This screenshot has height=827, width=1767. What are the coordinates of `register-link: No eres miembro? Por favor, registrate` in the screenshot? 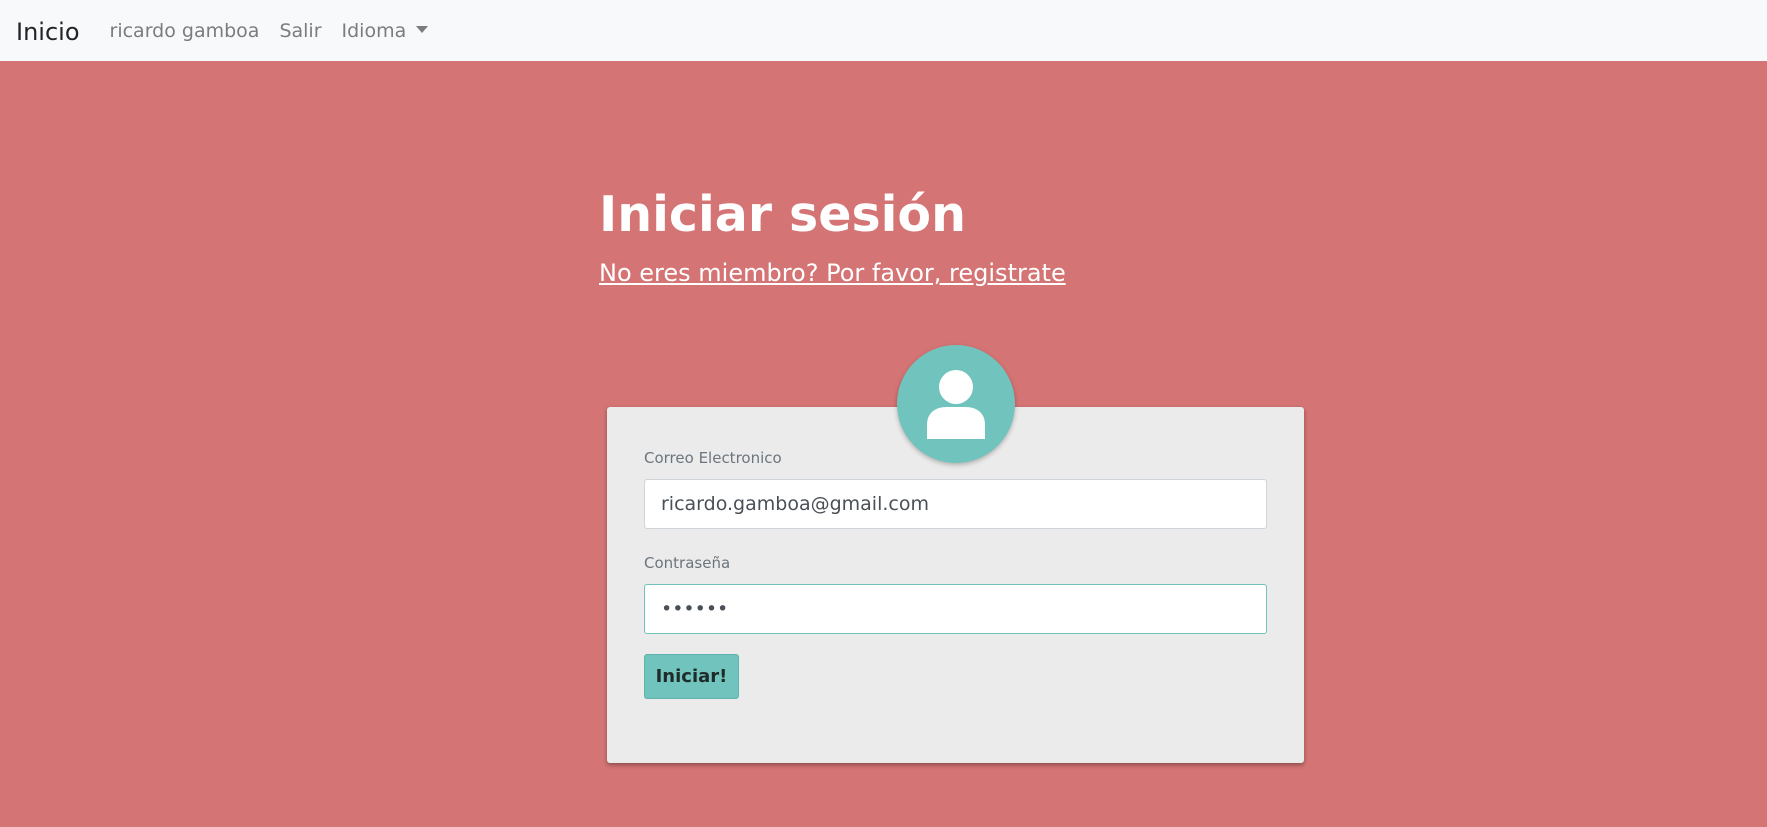 It's located at (832, 273).